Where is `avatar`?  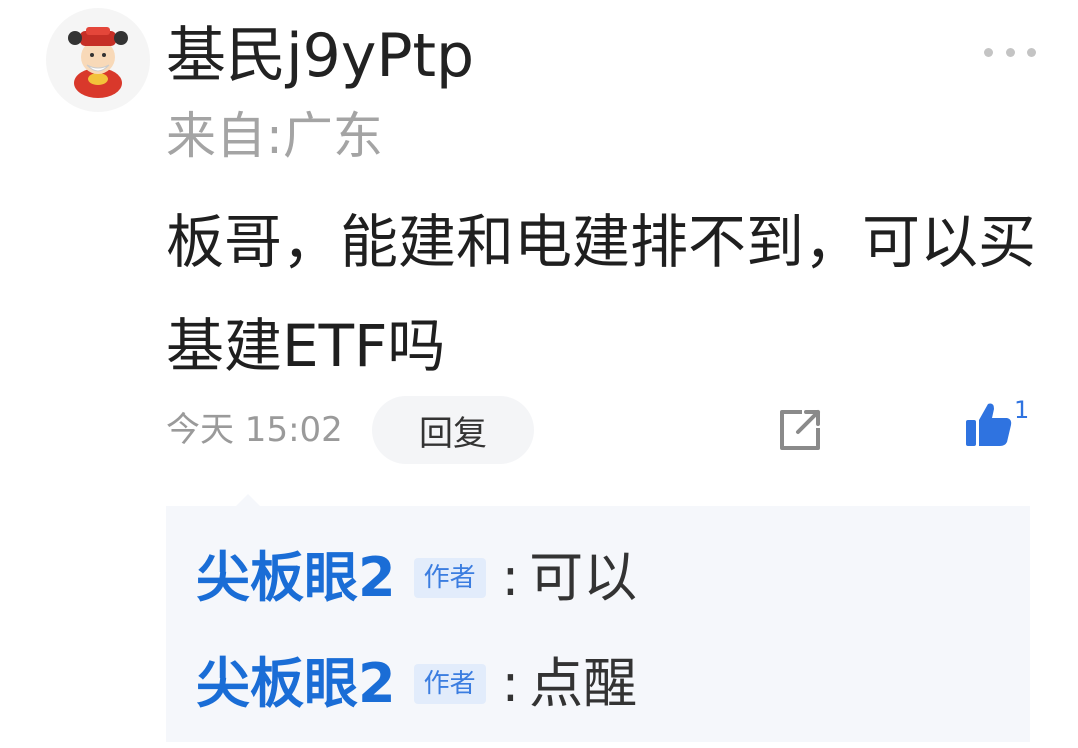 avatar is located at coordinates (98, 60).